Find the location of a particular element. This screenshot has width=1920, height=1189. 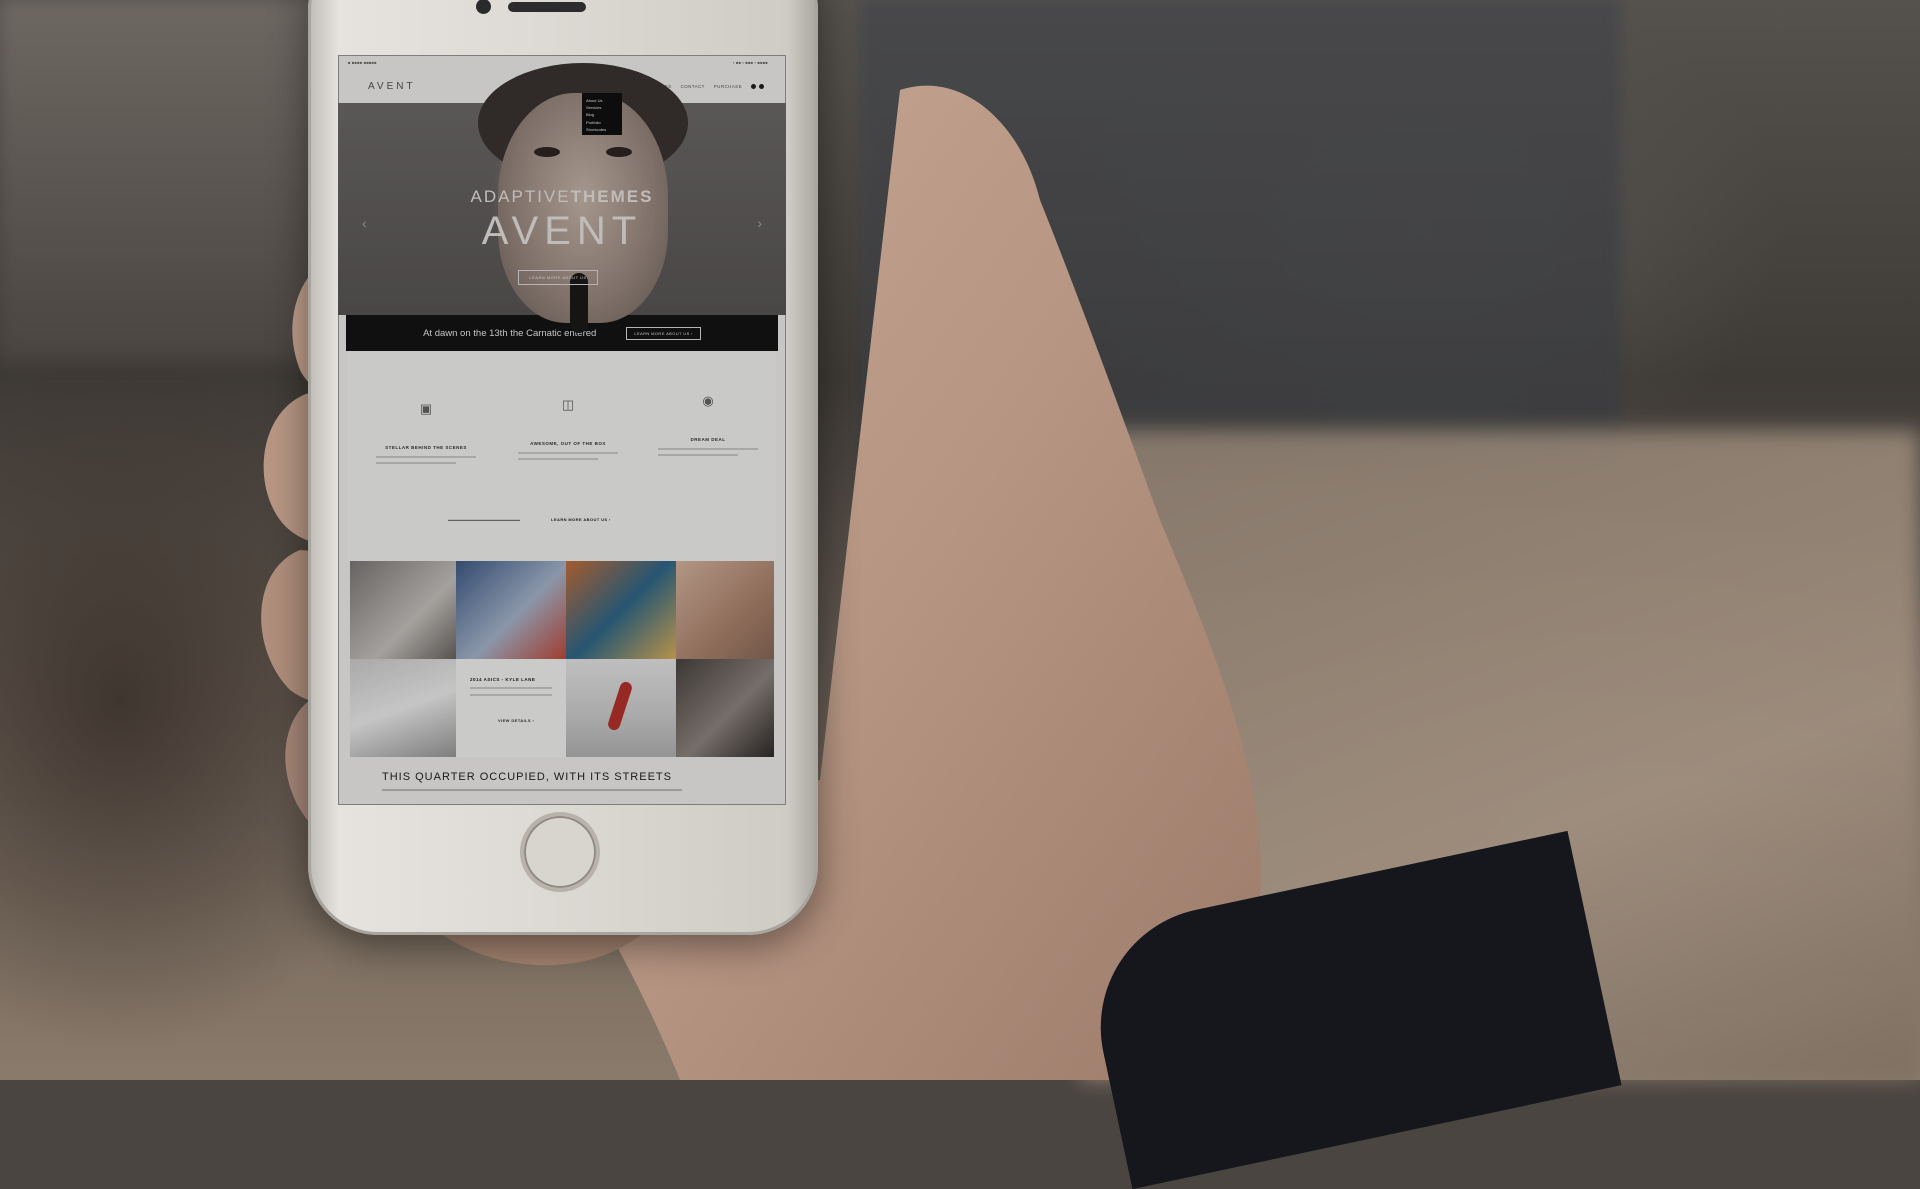

gallery-caption-title: 2014 ASICS - KYLE LANE is located at coordinates (503, 679).